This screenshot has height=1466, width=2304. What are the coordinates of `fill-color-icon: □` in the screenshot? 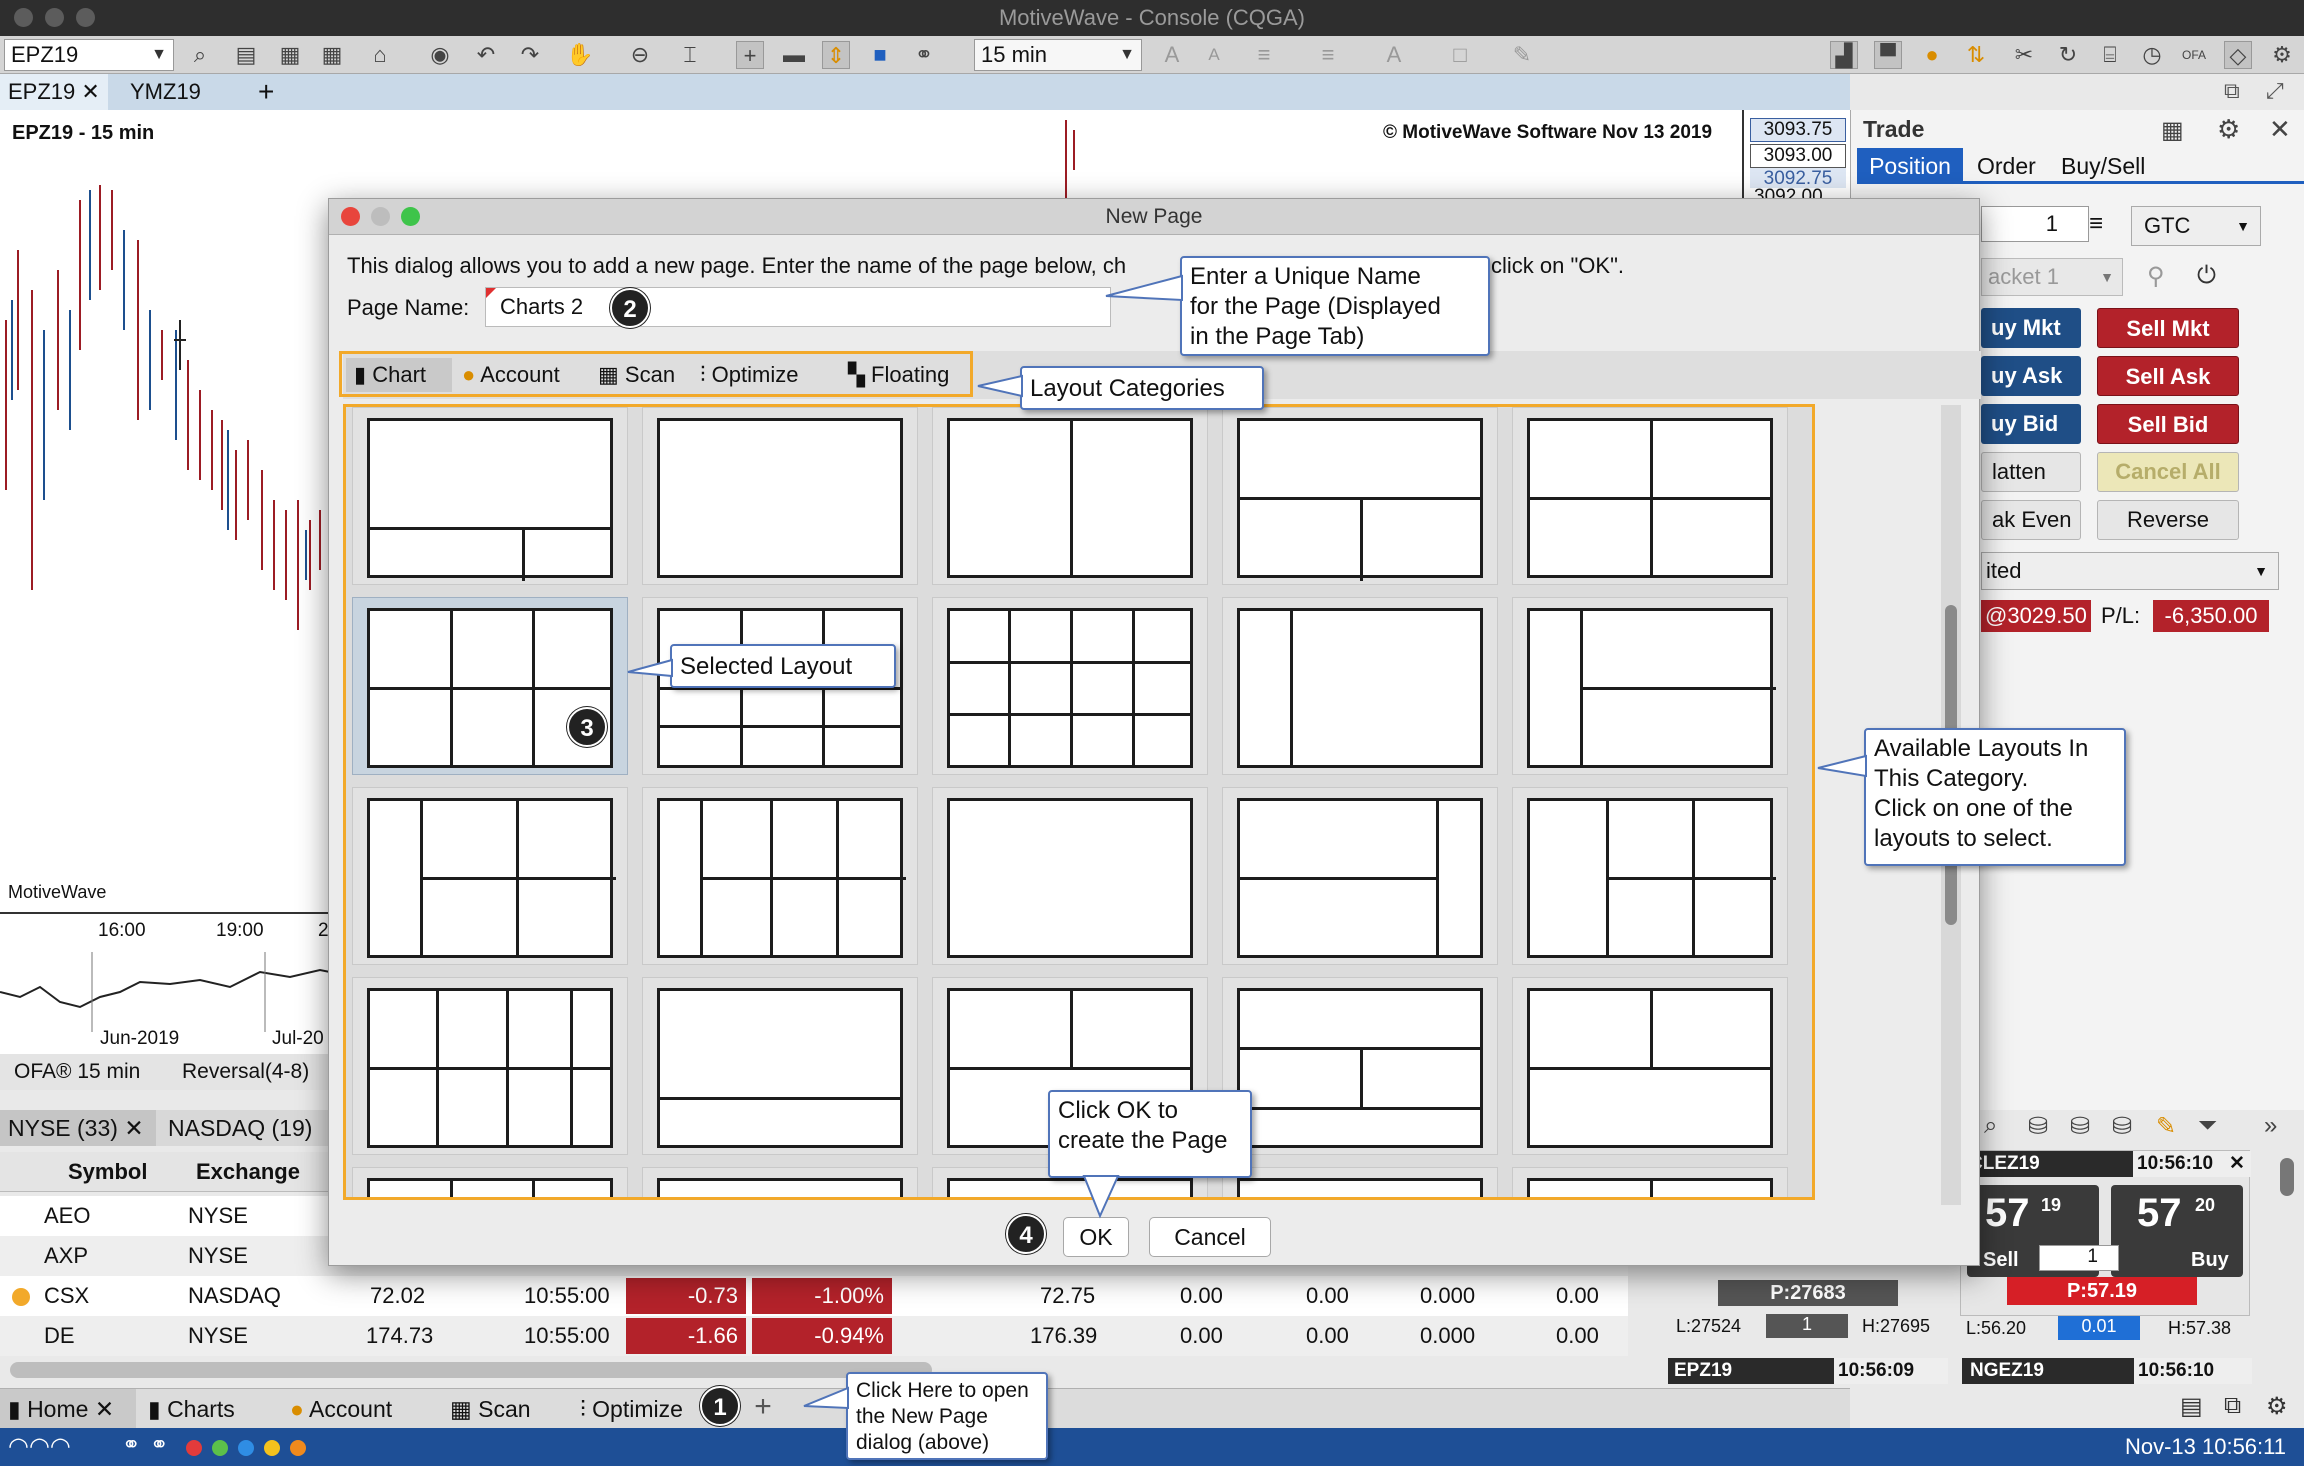 It's located at (1460, 55).